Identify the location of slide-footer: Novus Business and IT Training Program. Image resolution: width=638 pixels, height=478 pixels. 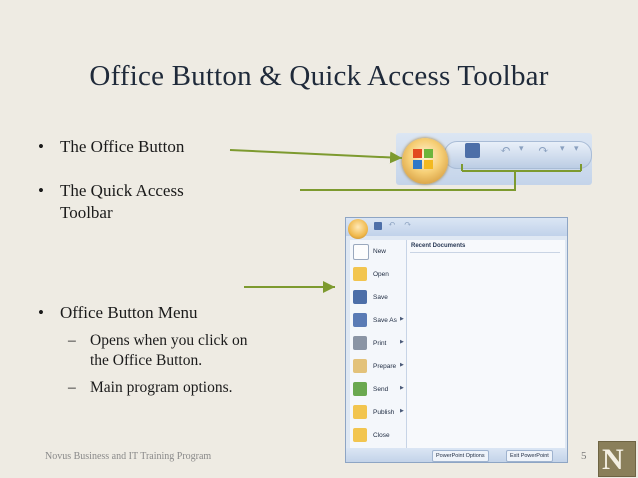
(128, 456).